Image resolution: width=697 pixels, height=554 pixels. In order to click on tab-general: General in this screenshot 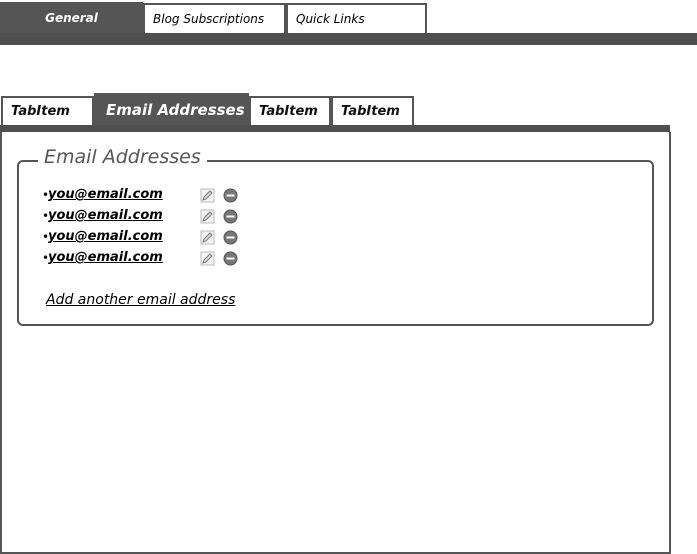, I will do `click(71, 17)`.